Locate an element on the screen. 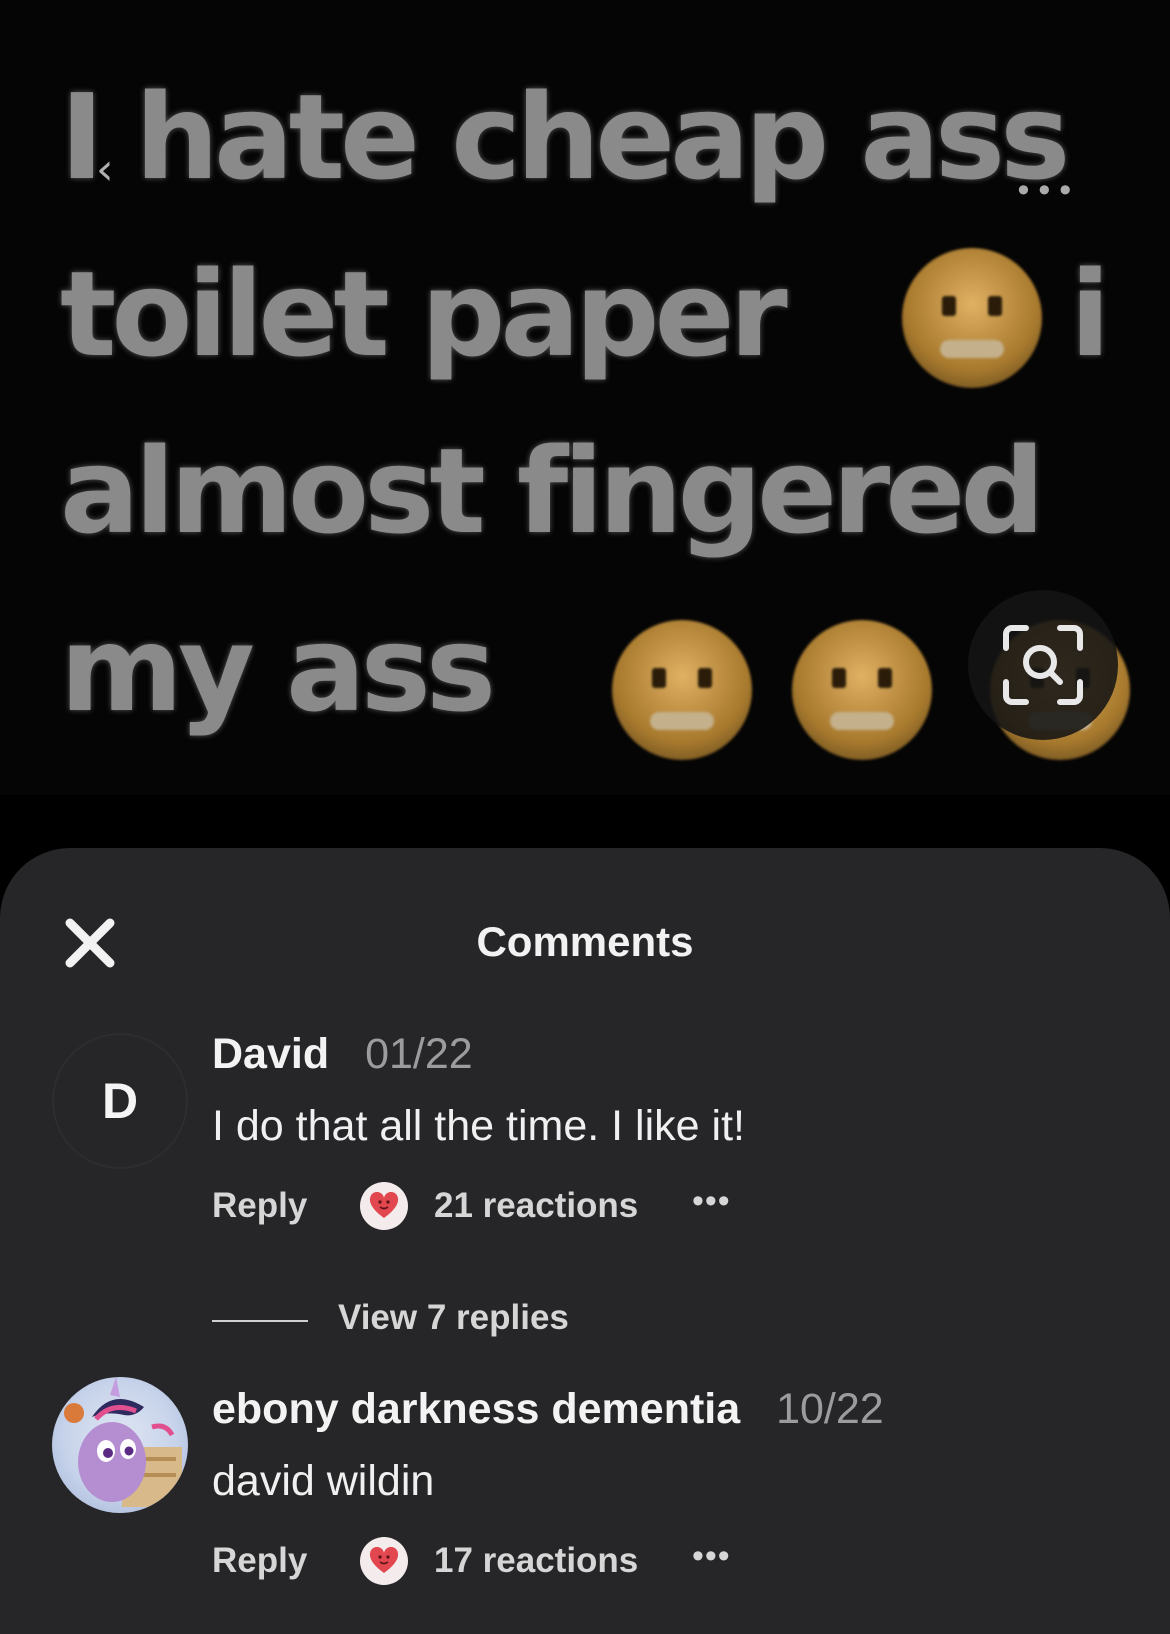 Image resolution: width=1170 pixels, height=1634 pixels. divider is located at coordinates (260, 1321).